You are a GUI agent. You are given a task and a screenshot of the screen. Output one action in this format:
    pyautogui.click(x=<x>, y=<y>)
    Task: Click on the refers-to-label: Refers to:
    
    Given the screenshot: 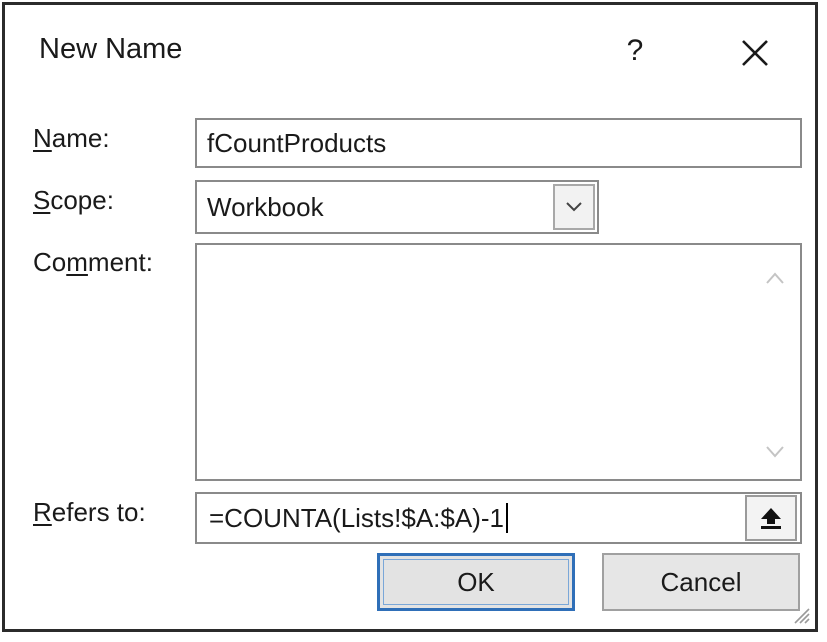 What is the action you would take?
    pyautogui.click(x=89, y=512)
    